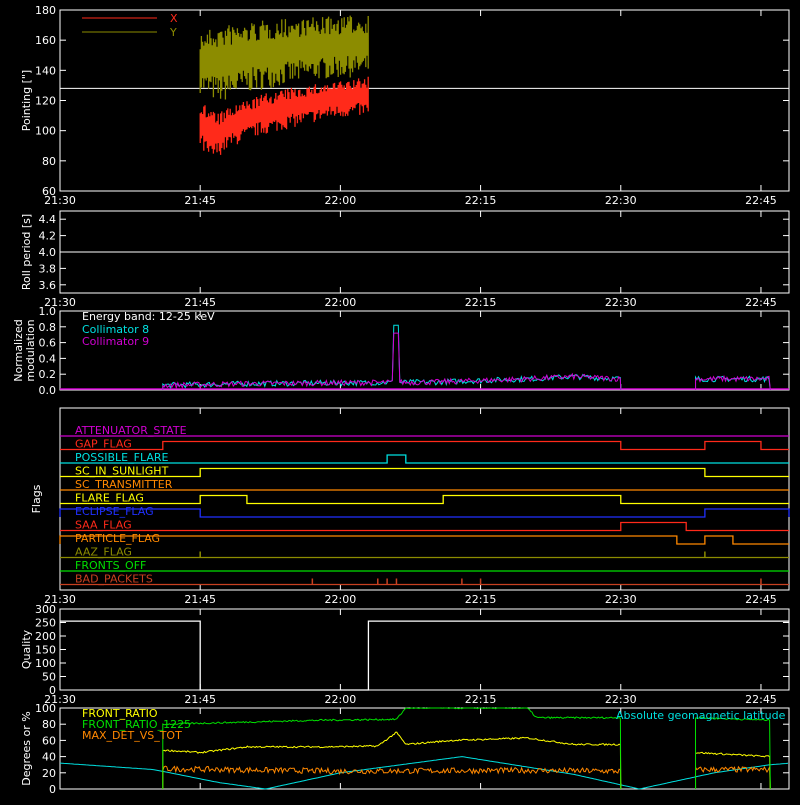 The height and width of the screenshot is (805, 800). I want to click on legend-label-max_det_vs_tot: MAX_DET_VS_TOT, so click(132, 735).